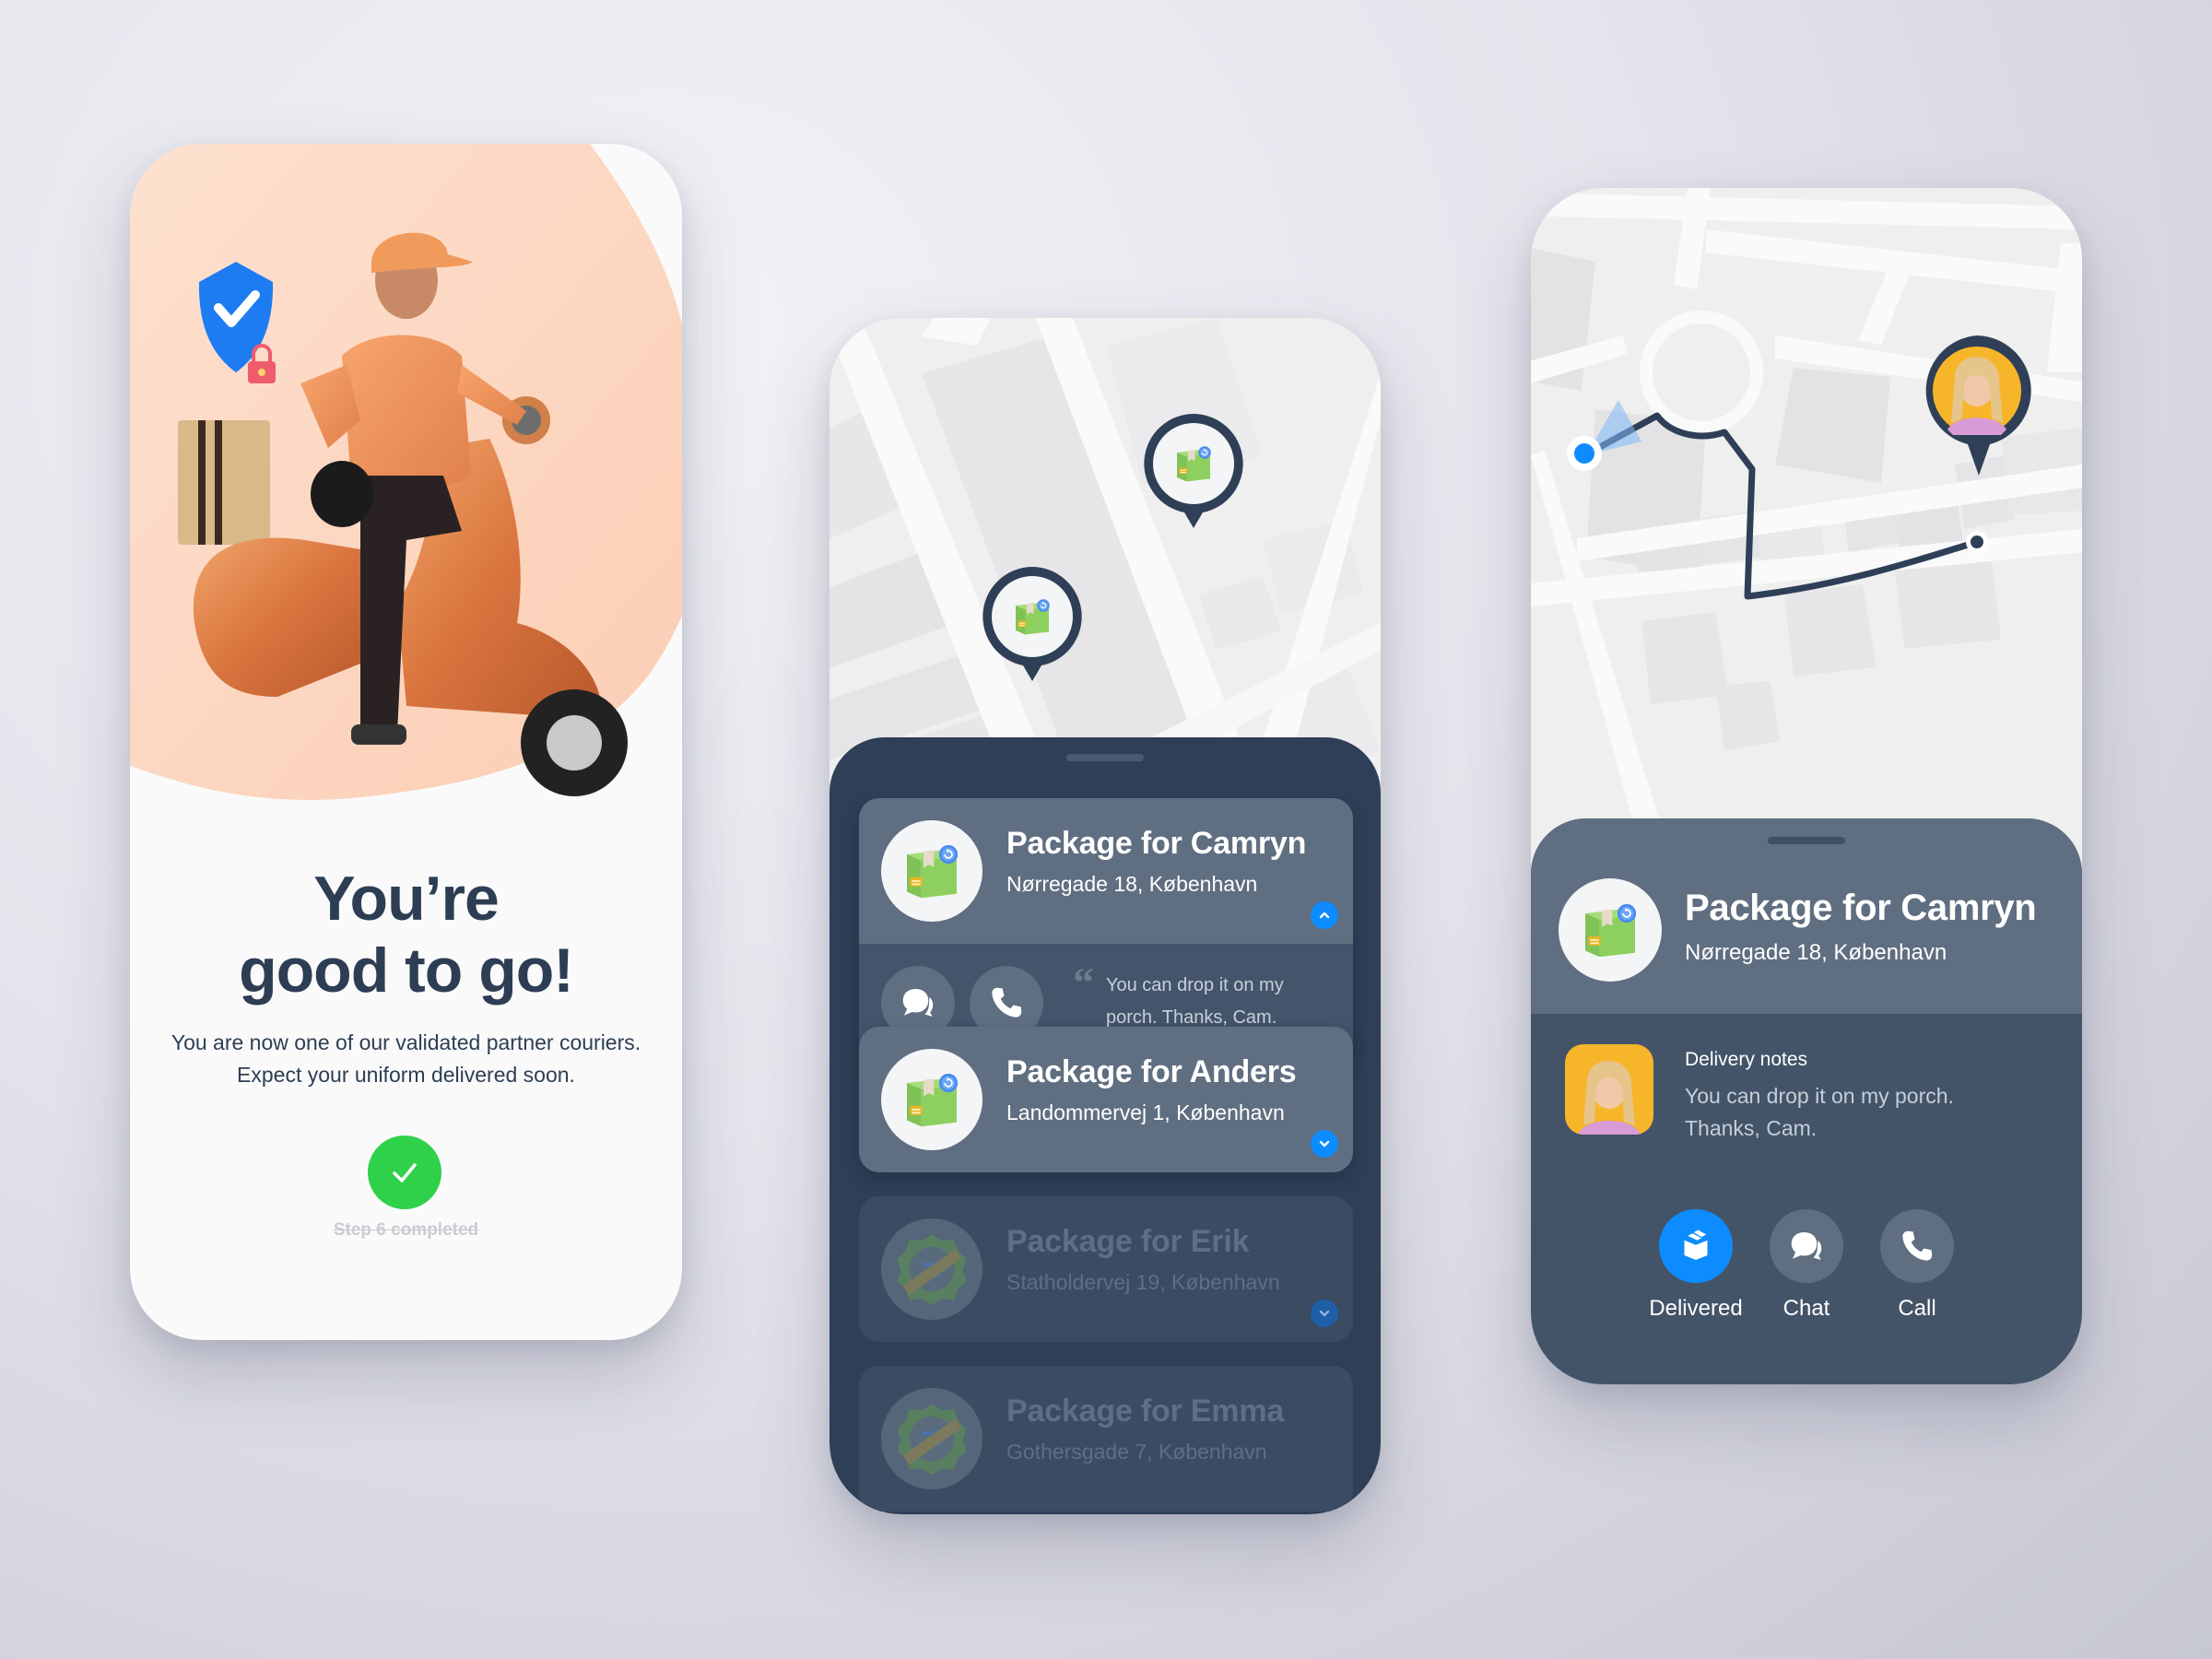 The height and width of the screenshot is (1659, 2212). I want to click on action-label: Delivered, so click(1696, 1308).